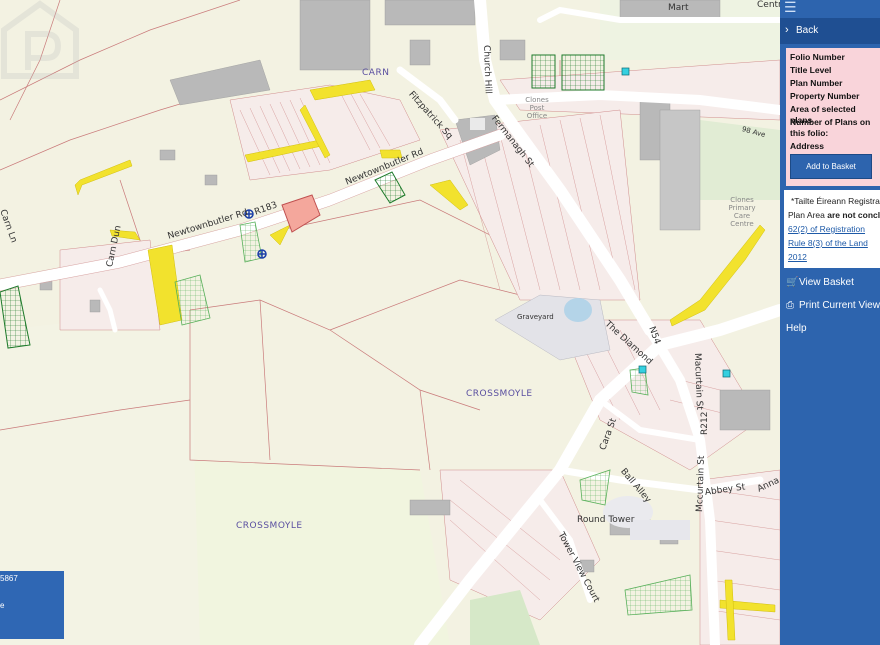  What do you see at coordinates (768, 5) in the screenshot?
I see `label-centre: Centre` at bounding box center [768, 5].